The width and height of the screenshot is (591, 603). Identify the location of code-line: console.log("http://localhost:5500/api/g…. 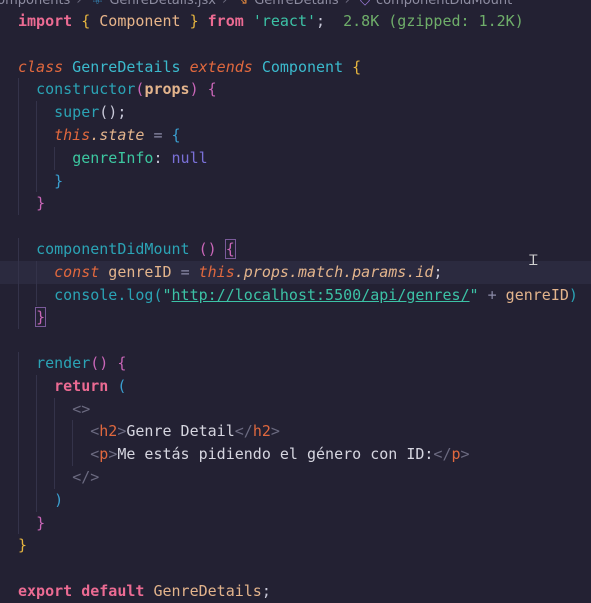
(295, 295).